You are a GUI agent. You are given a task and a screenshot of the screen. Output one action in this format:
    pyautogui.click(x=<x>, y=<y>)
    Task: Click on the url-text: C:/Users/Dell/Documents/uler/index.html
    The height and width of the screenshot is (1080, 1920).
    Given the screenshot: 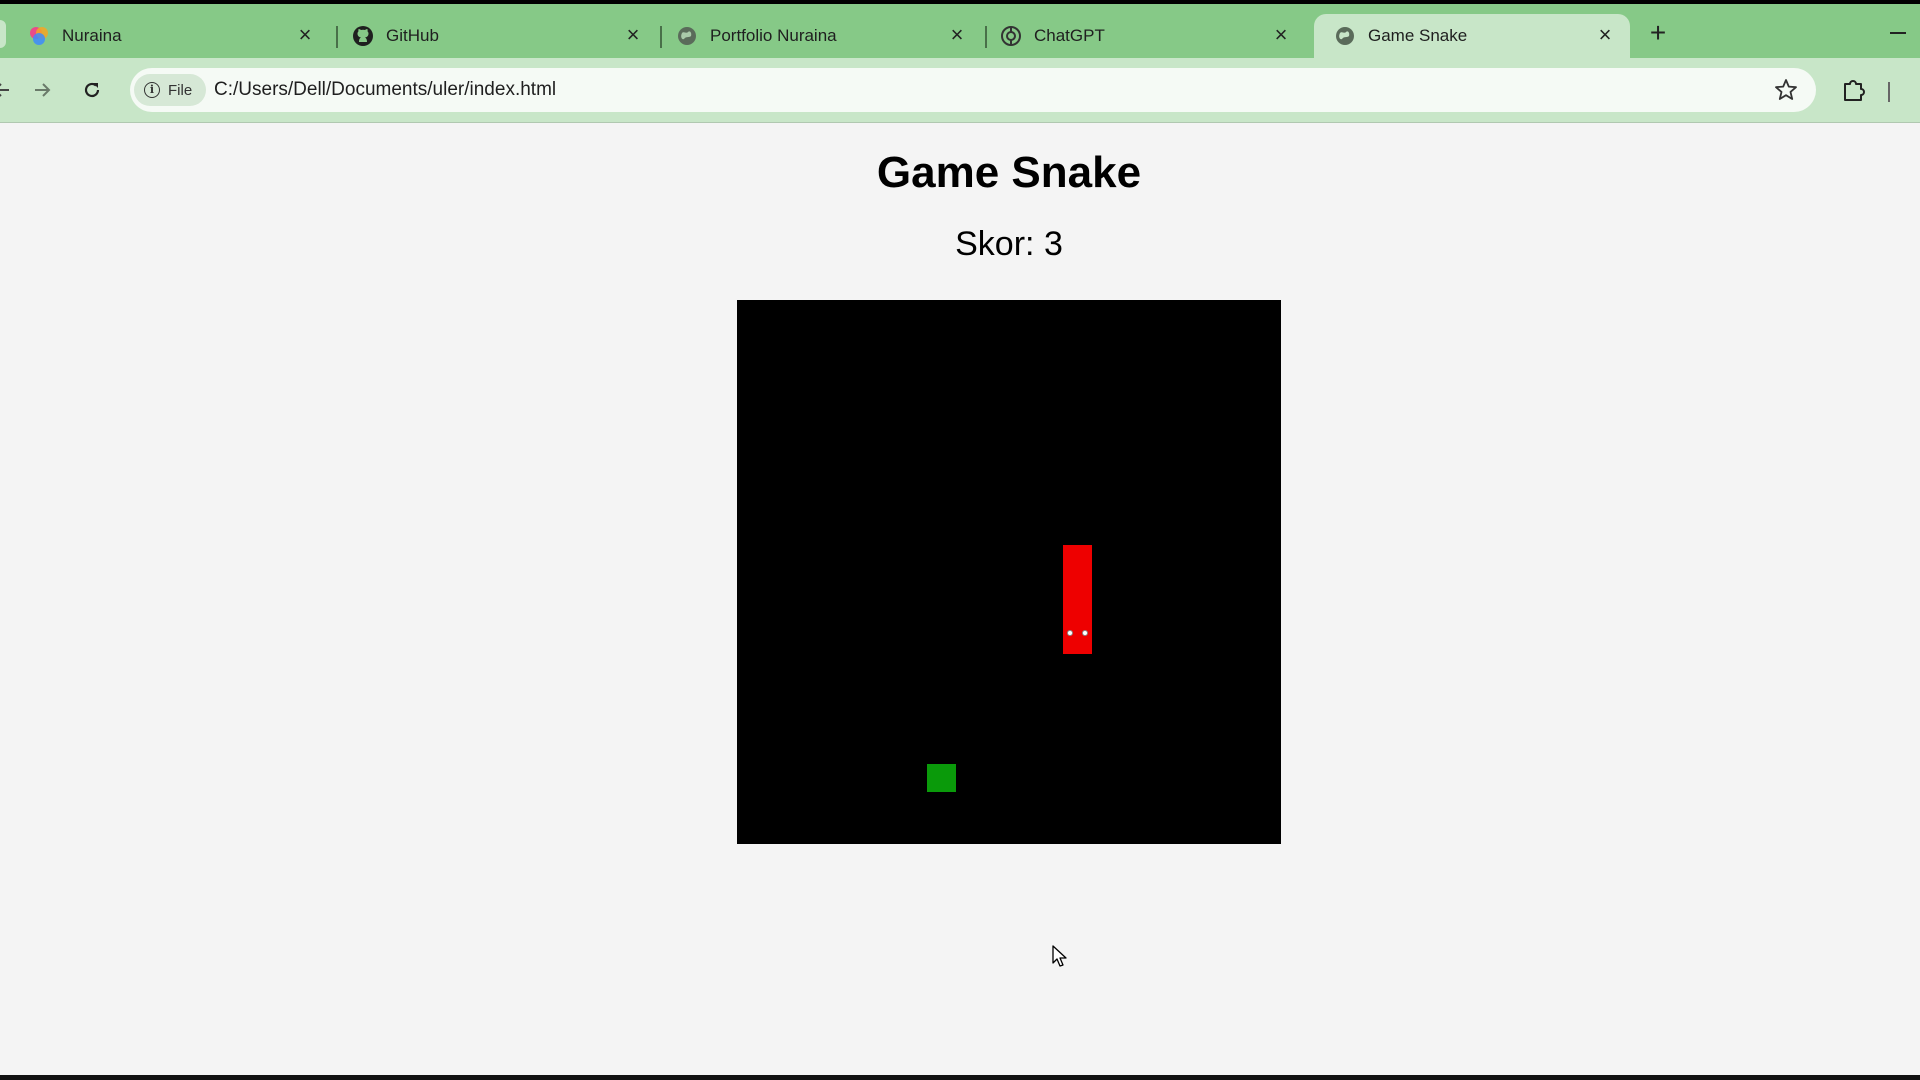 What is the action you would take?
    pyautogui.click(x=385, y=90)
    